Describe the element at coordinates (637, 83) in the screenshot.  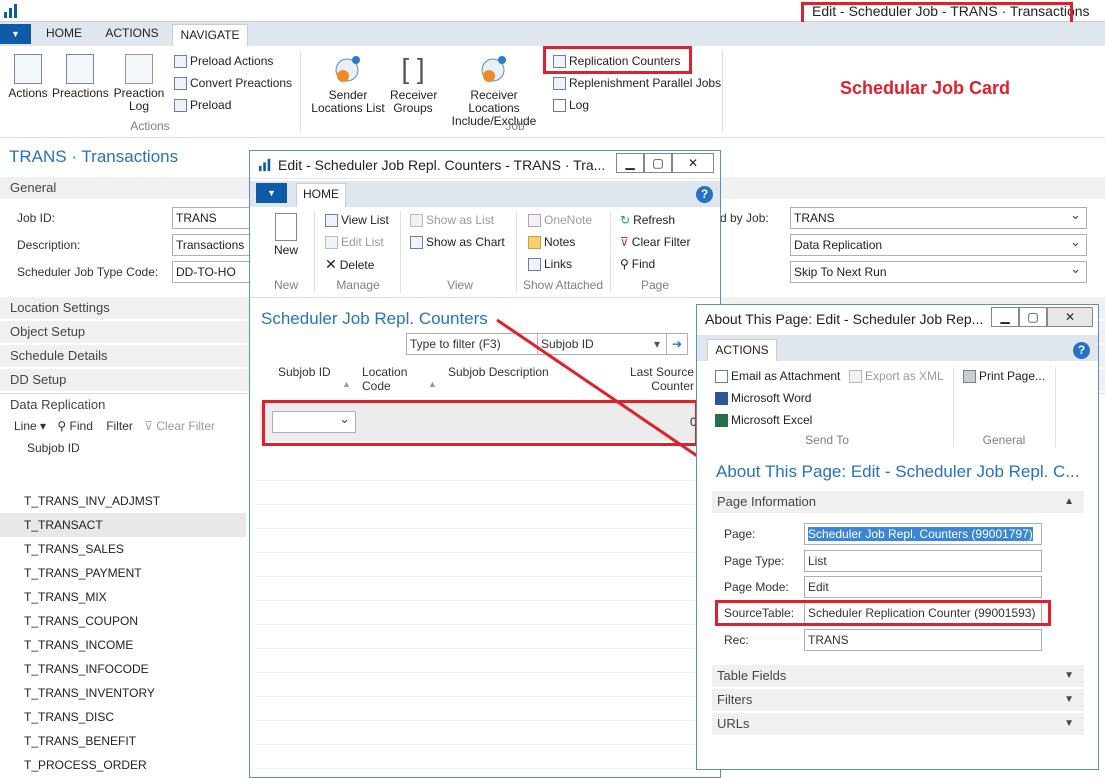
I see `replenishment-parallel-jobs-button: Replenishment Parallel Jobs` at that location.